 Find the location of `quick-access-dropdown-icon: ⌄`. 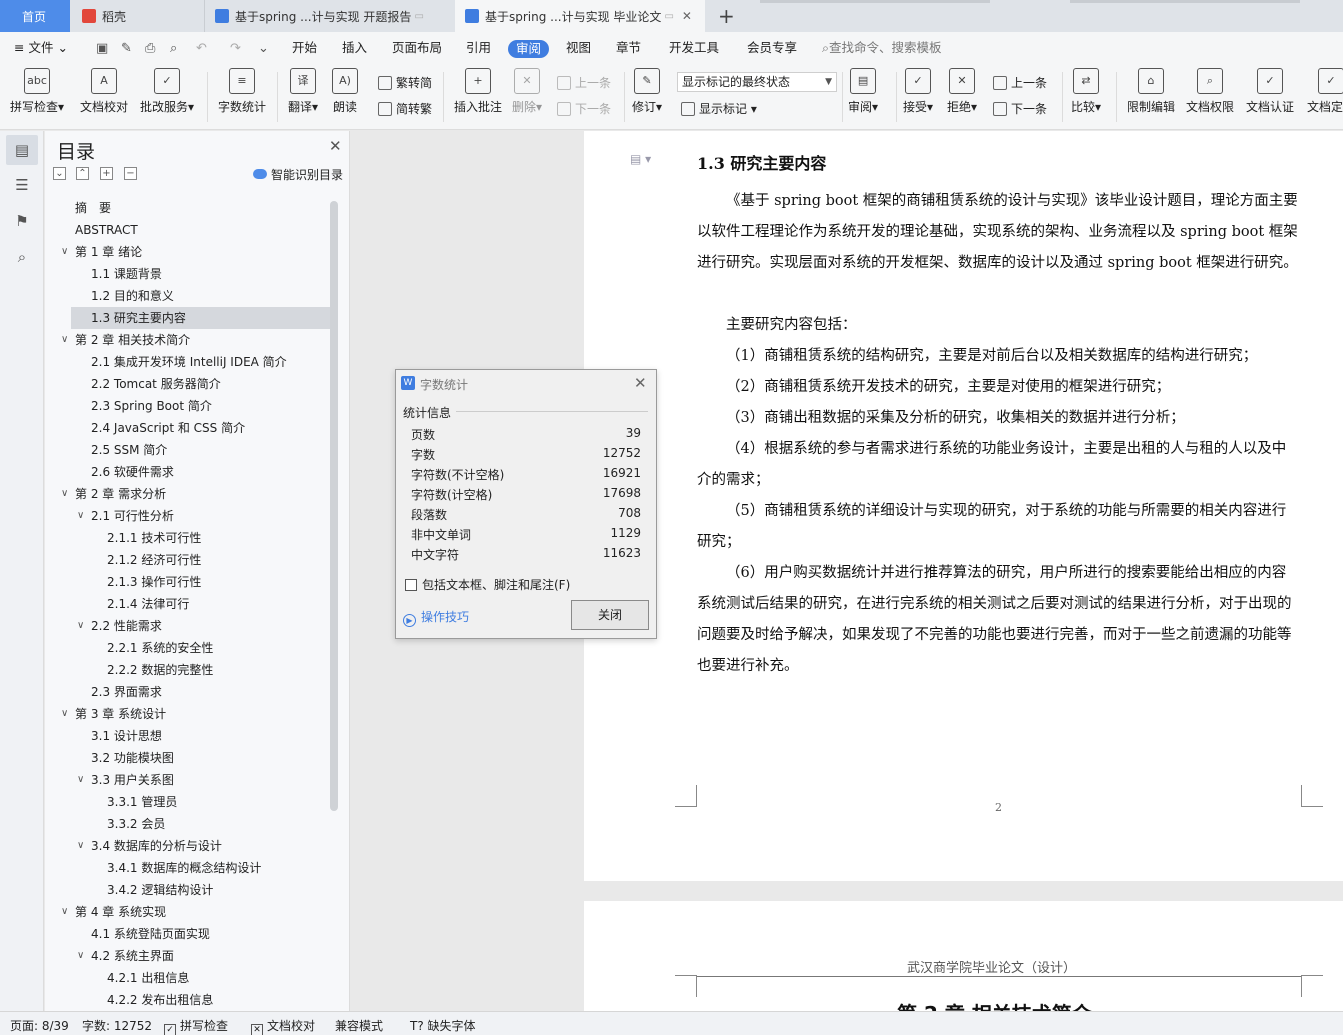

quick-access-dropdown-icon: ⌄ is located at coordinates (263, 48).